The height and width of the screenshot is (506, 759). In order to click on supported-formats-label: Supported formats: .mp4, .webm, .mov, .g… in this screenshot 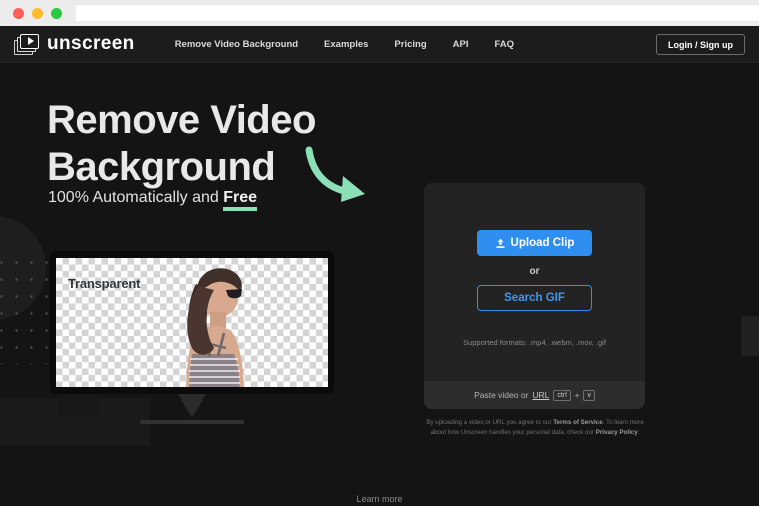, I will do `click(534, 342)`.